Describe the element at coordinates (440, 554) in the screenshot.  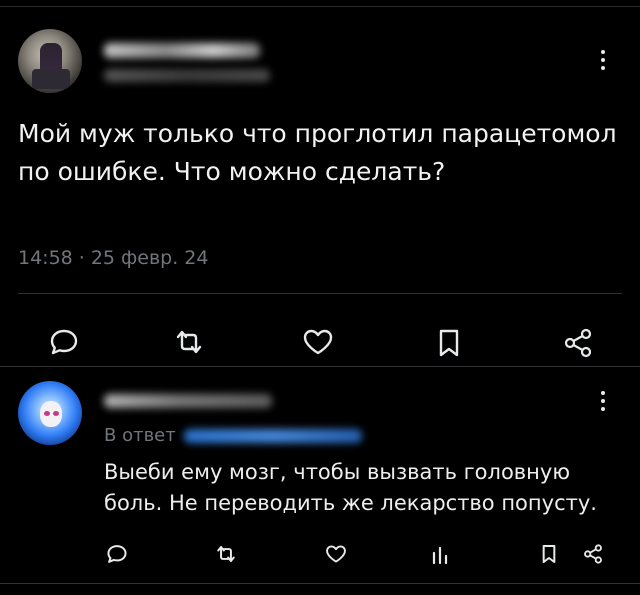
I see `views-icon` at that location.